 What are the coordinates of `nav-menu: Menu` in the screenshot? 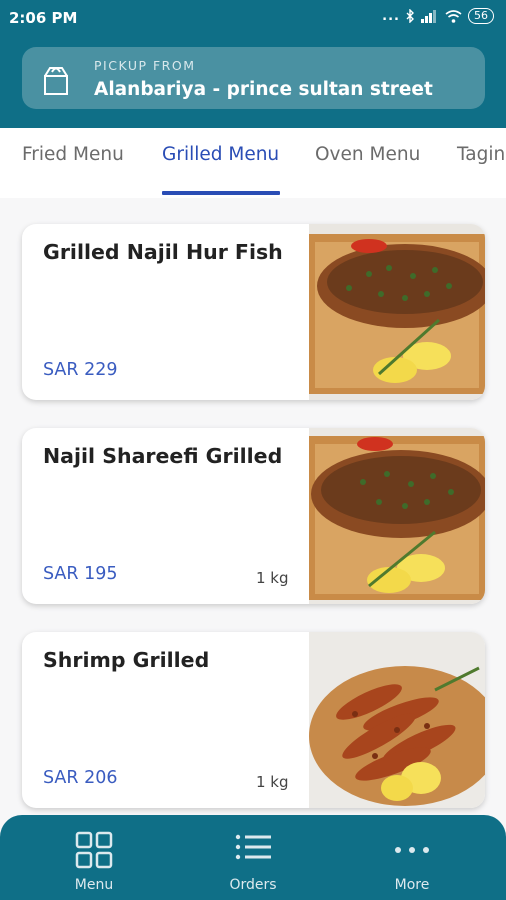 It's located at (94, 857).